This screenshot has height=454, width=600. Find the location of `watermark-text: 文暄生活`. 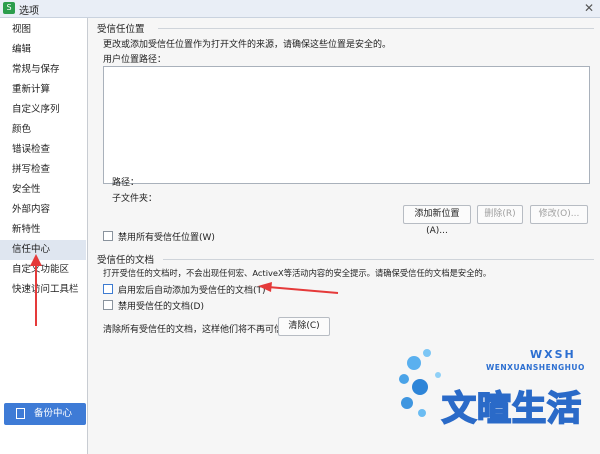

watermark-text: 文暄生活 is located at coordinates (511, 409).